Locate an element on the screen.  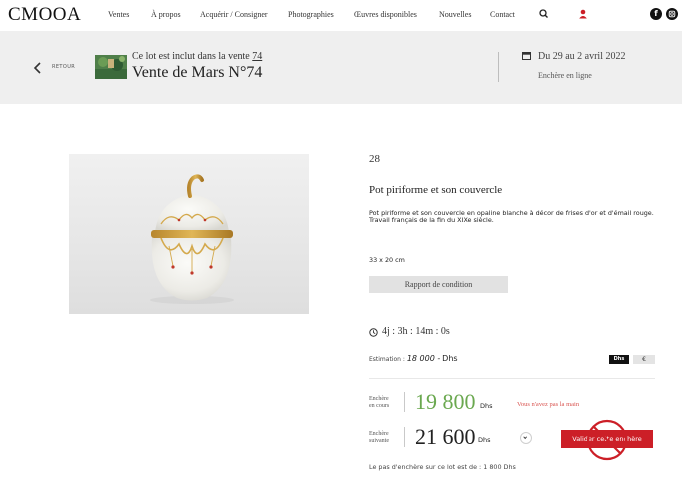
sale-reference-prefix: Ce lot est inclut dans la vente is located at coordinates (191, 56).